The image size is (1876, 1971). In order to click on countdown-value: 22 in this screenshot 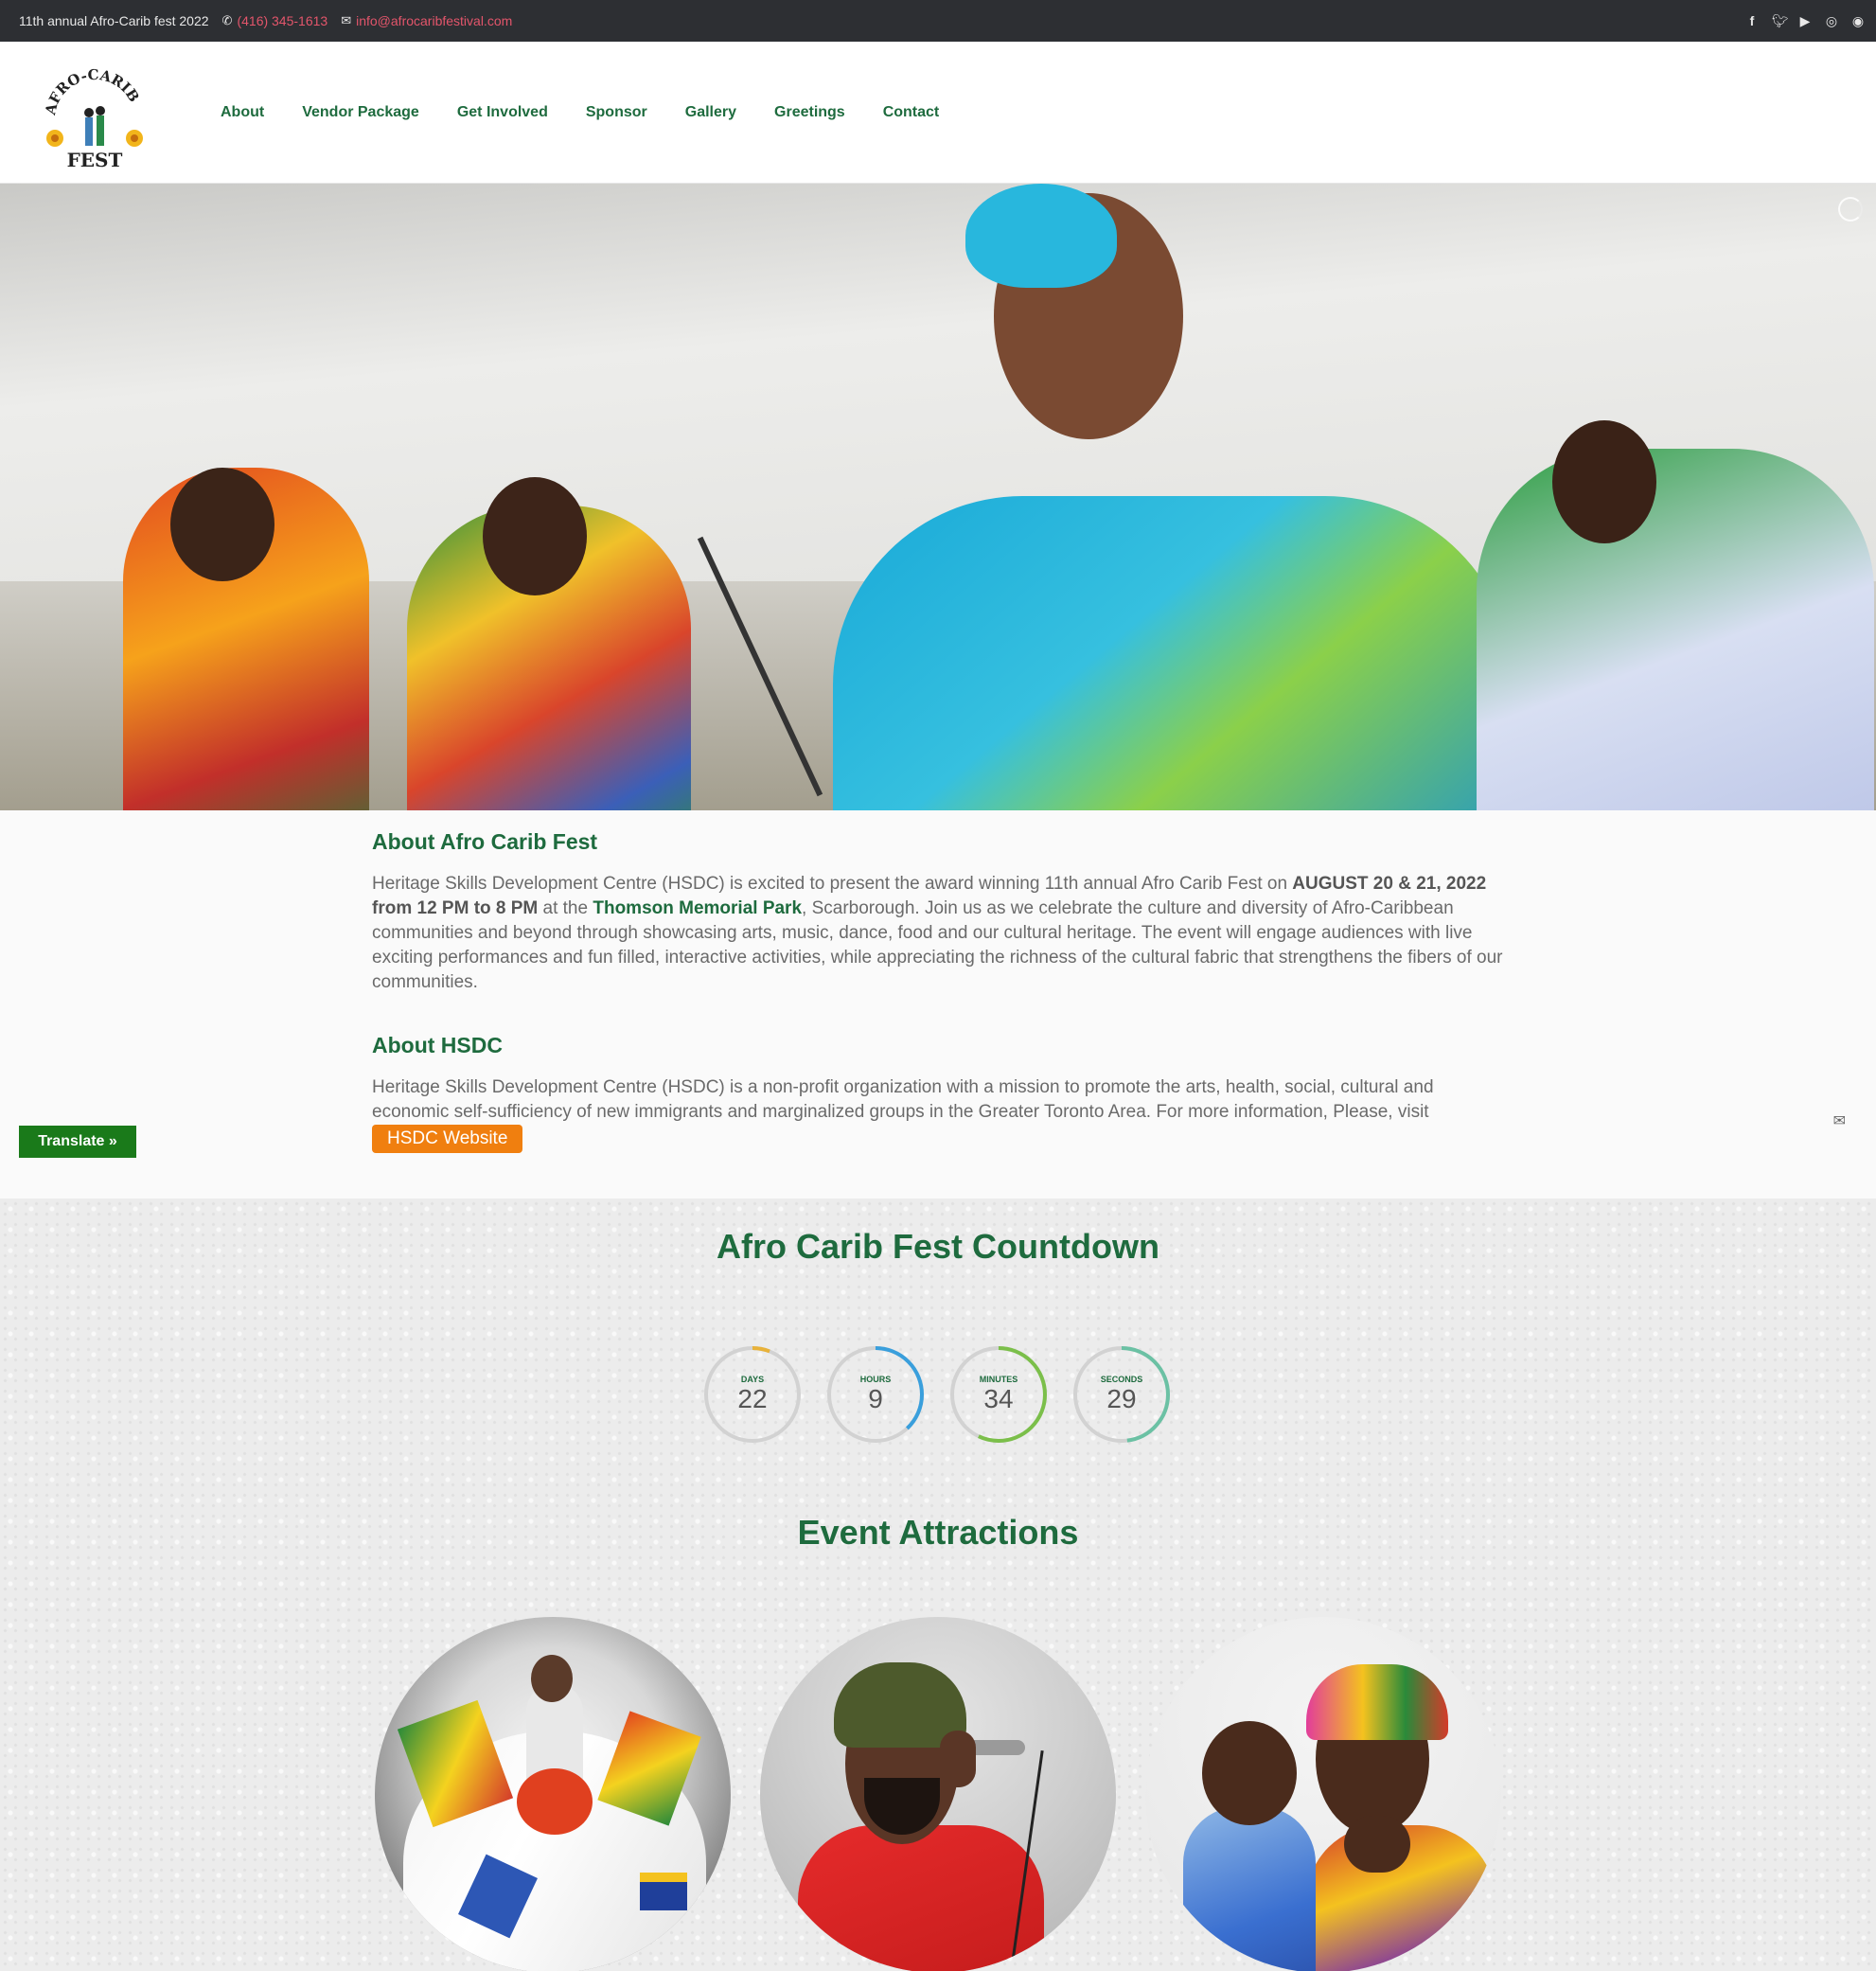, I will do `click(752, 1398)`.